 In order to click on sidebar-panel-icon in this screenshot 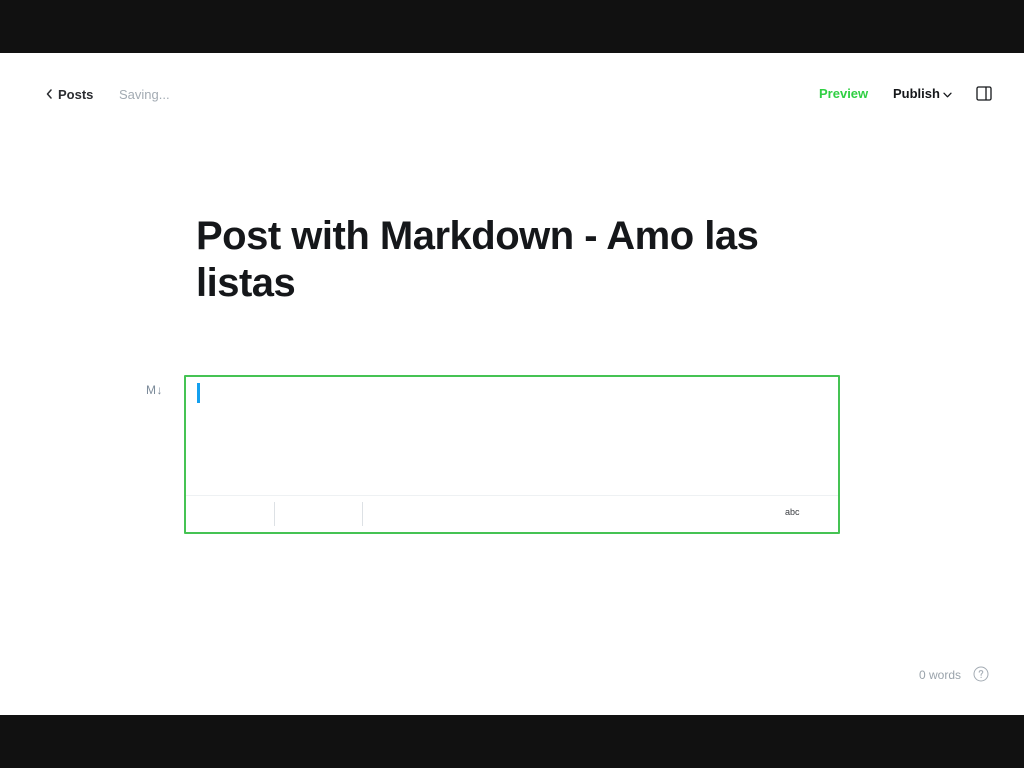, I will do `click(985, 94)`.